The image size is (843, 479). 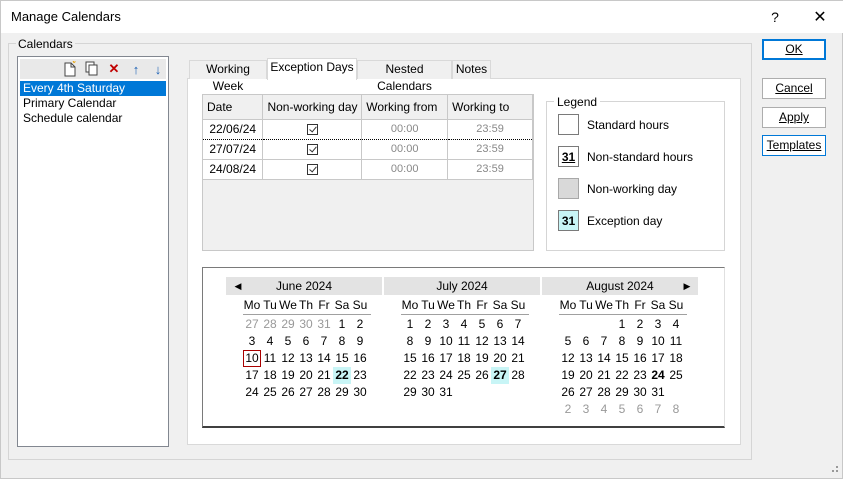 I want to click on close-button: ✕, so click(x=820, y=17).